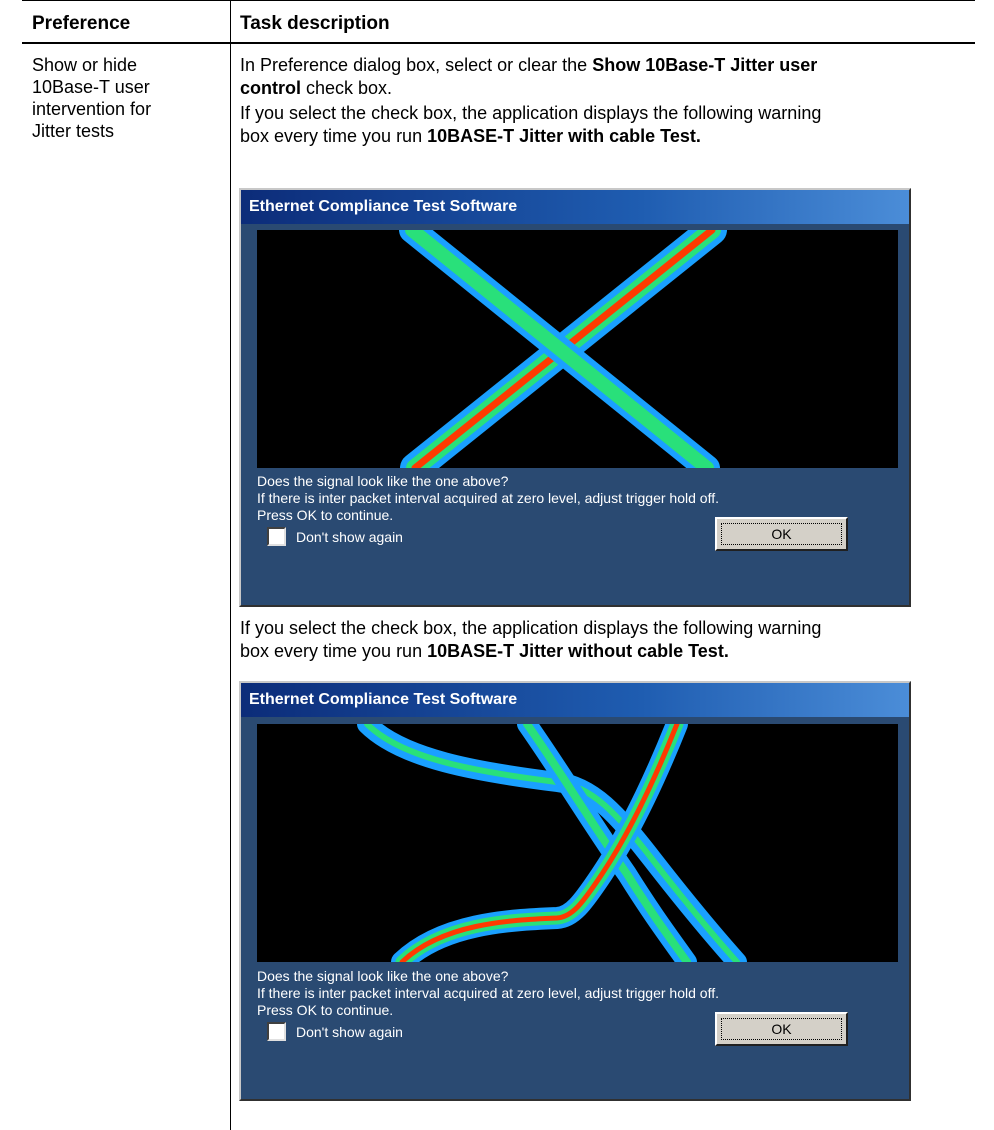  What do you see at coordinates (578, 651) in the screenshot?
I see `test-name: 10BASE-T Jitter without cable Test.` at bounding box center [578, 651].